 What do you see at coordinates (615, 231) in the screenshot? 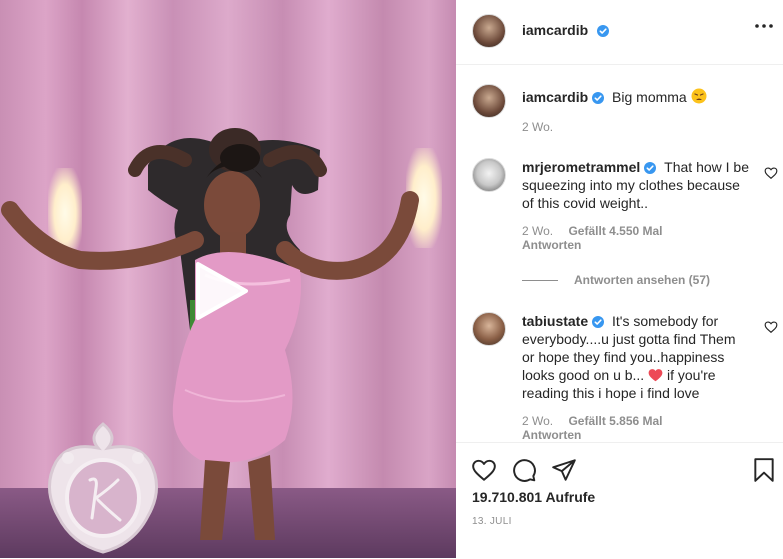
I see `comment-likes: Gefällt 4.550 Mal` at bounding box center [615, 231].